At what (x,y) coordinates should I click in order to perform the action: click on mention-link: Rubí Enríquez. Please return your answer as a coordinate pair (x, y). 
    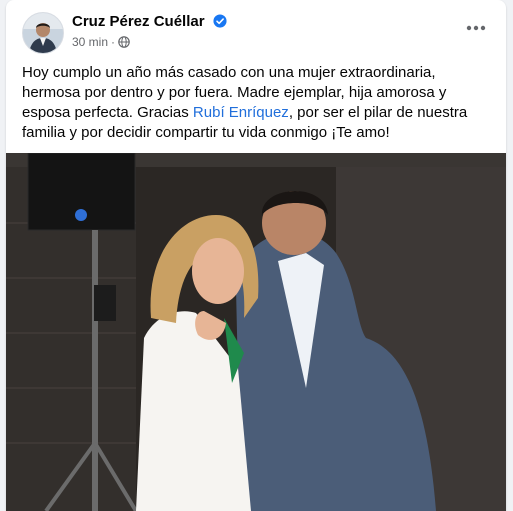
    Looking at the image, I should click on (241, 112).